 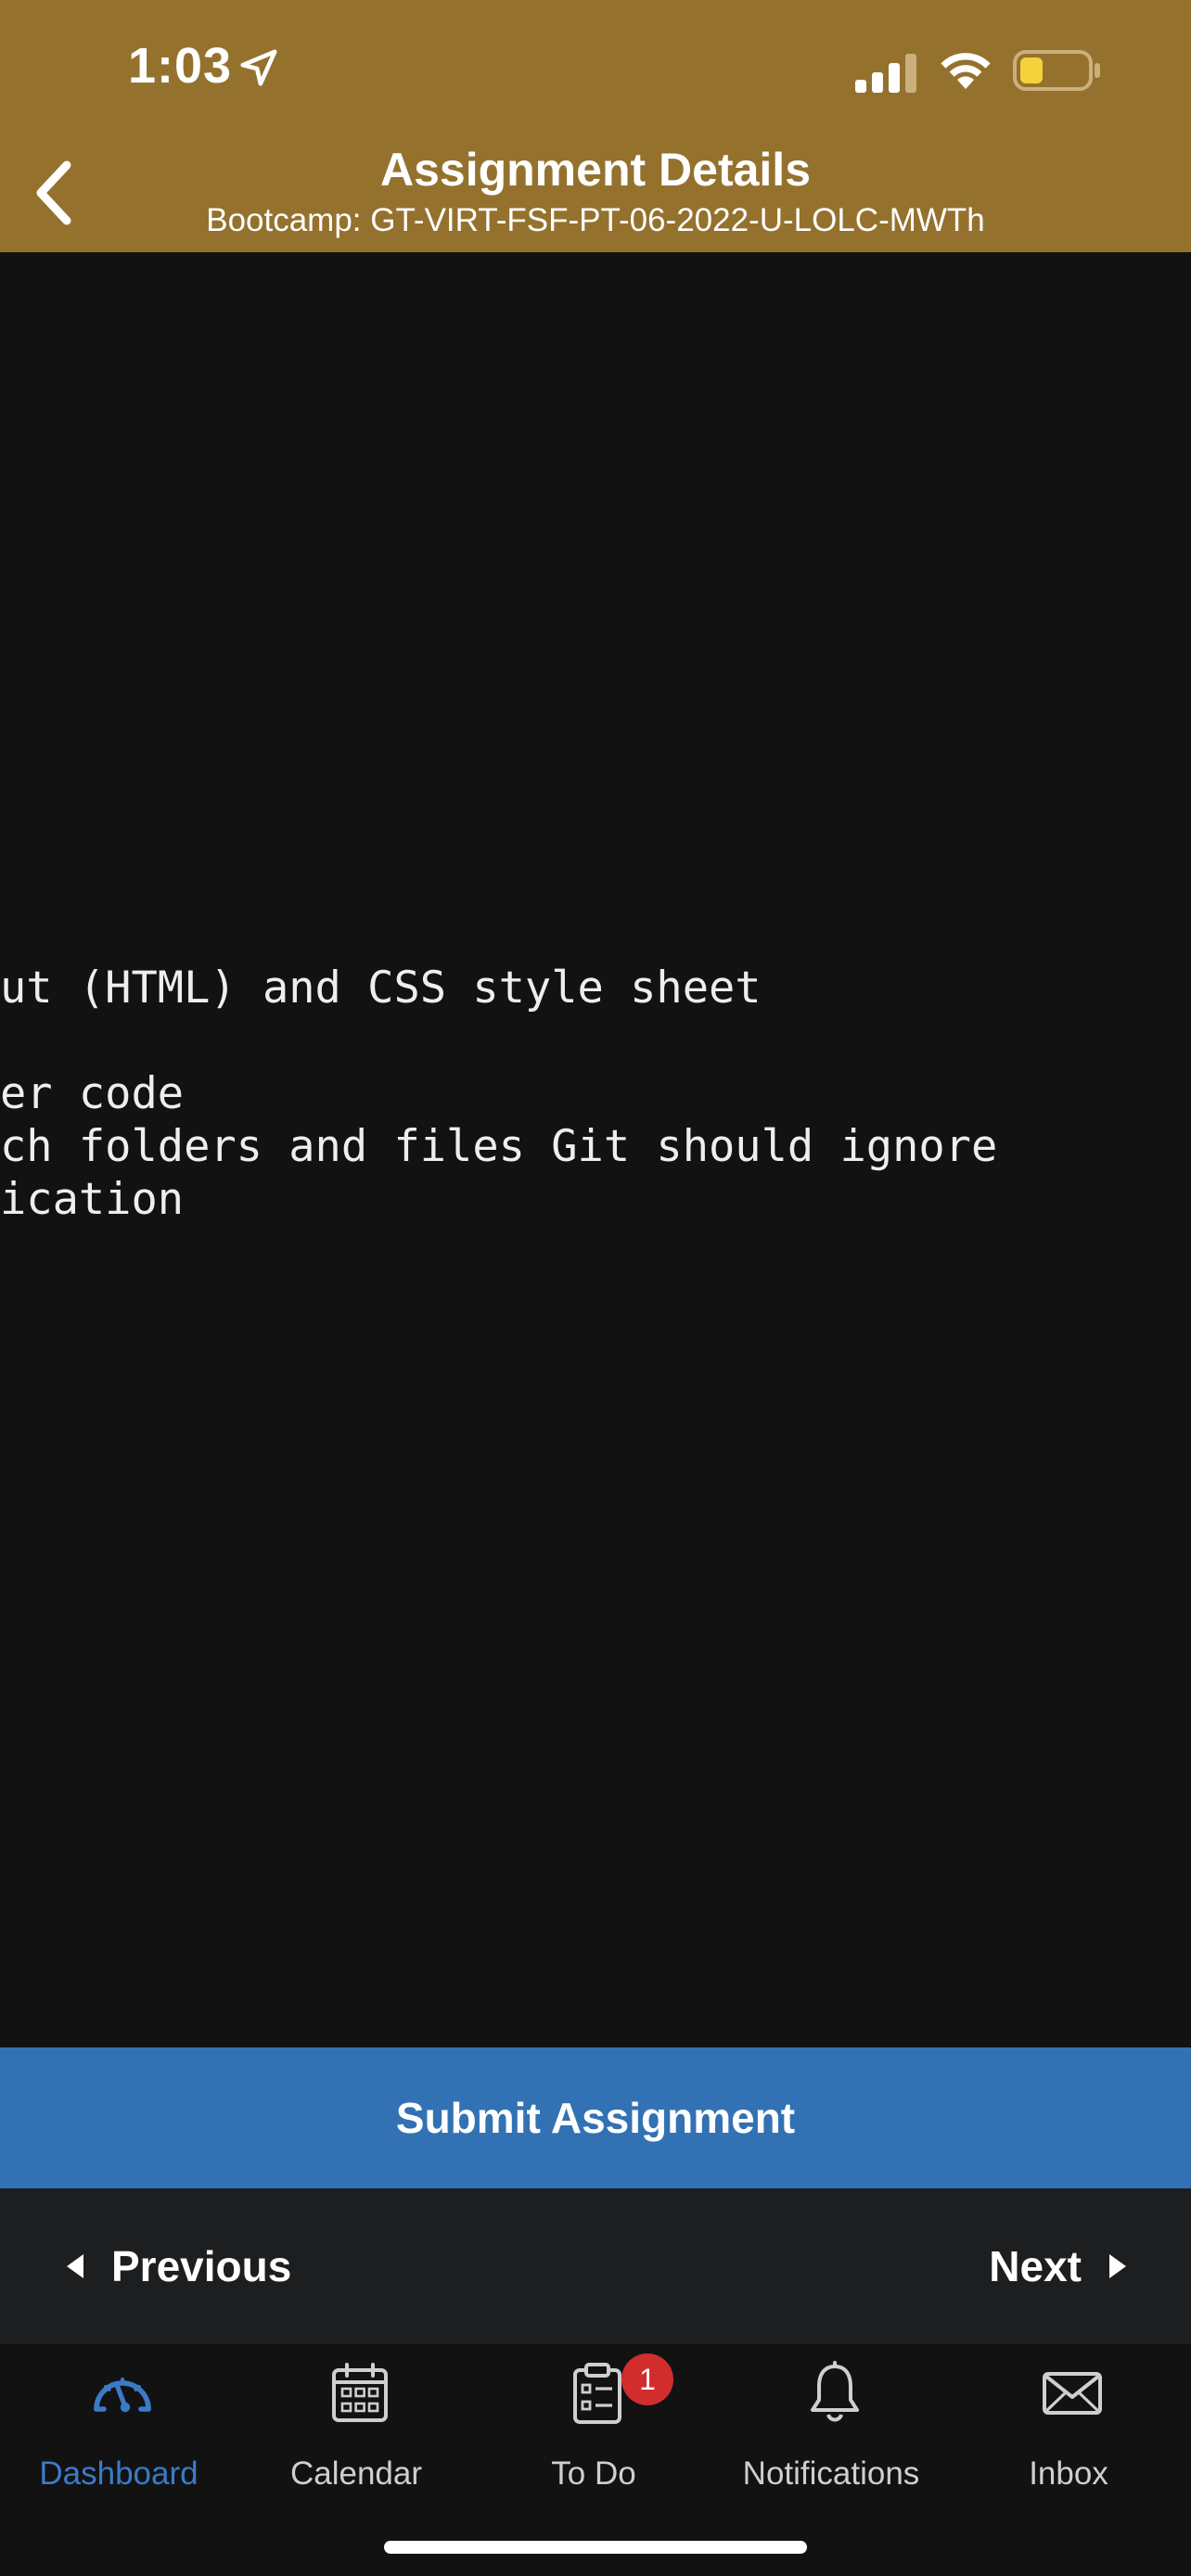 I want to click on page-title: Assignment Details, so click(x=595, y=170).